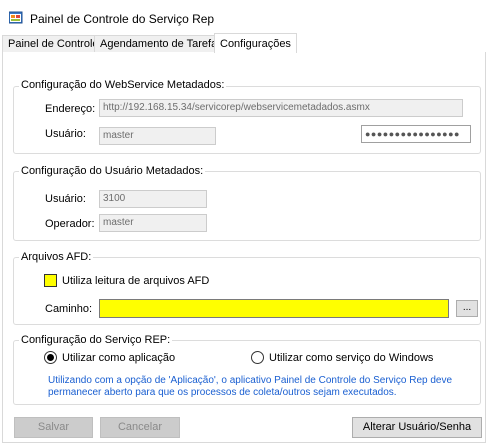  Describe the element at coordinates (136, 281) in the screenshot. I see `afd-checkbox-label: Utiliza leitura de arquivos AFD` at that location.